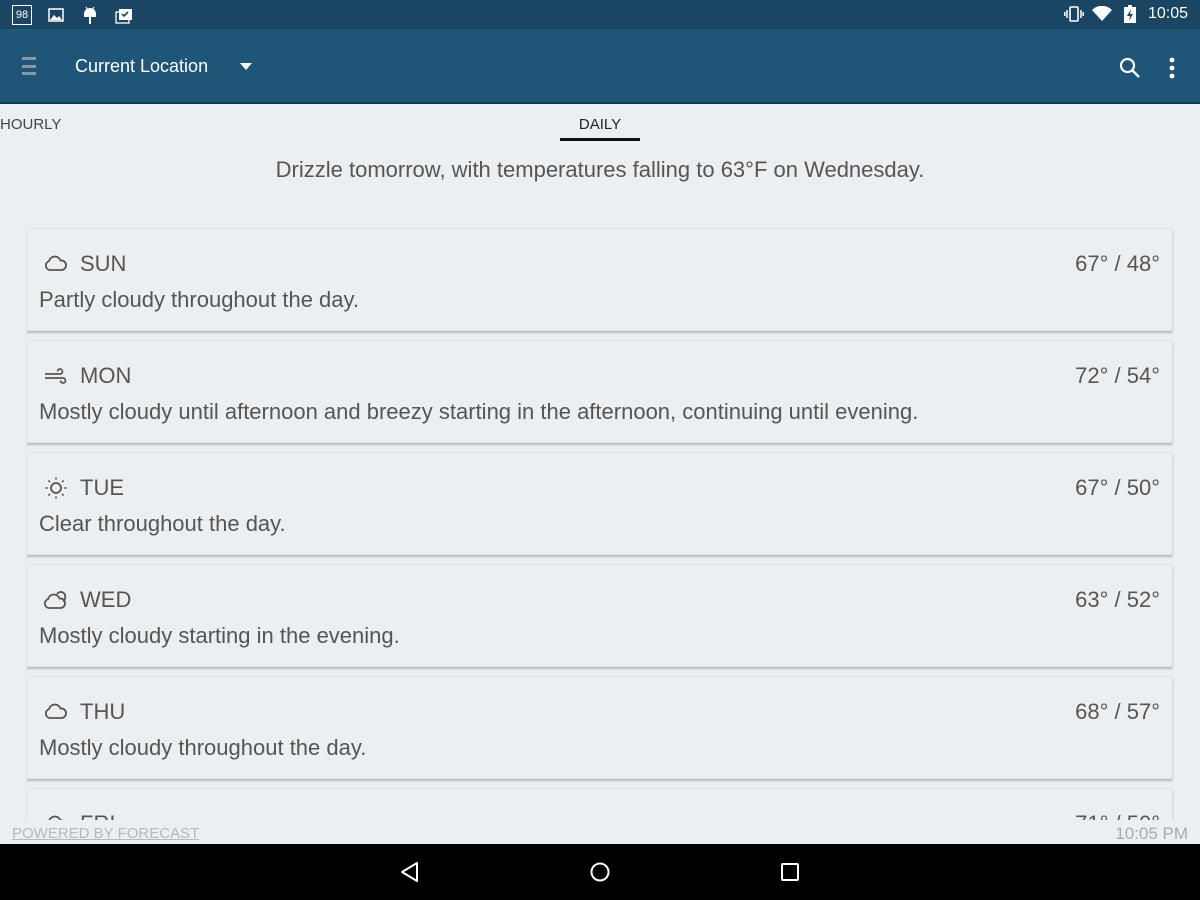  What do you see at coordinates (56, 15) in the screenshot?
I see `image-icon` at bounding box center [56, 15].